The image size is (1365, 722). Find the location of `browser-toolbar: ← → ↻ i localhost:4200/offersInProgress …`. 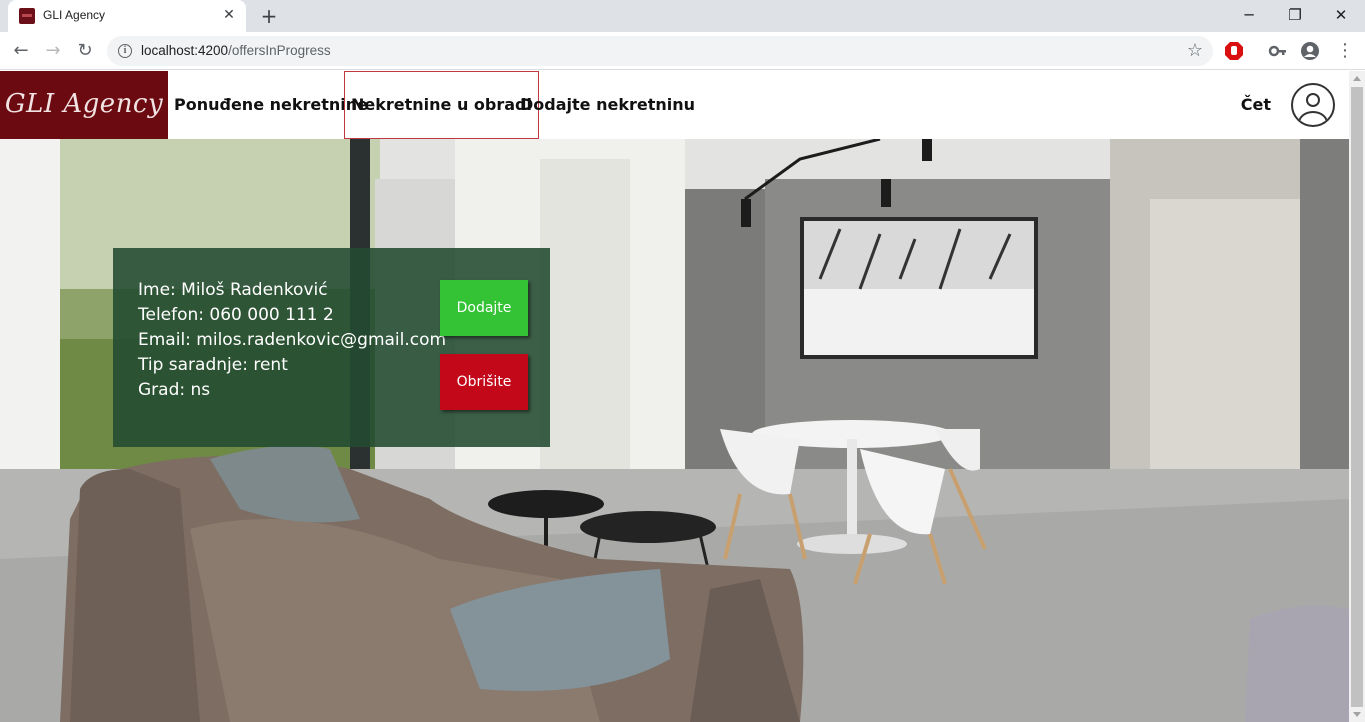

browser-toolbar: ← → ↻ i localhost:4200/offersInProgress … is located at coordinates (682, 51).